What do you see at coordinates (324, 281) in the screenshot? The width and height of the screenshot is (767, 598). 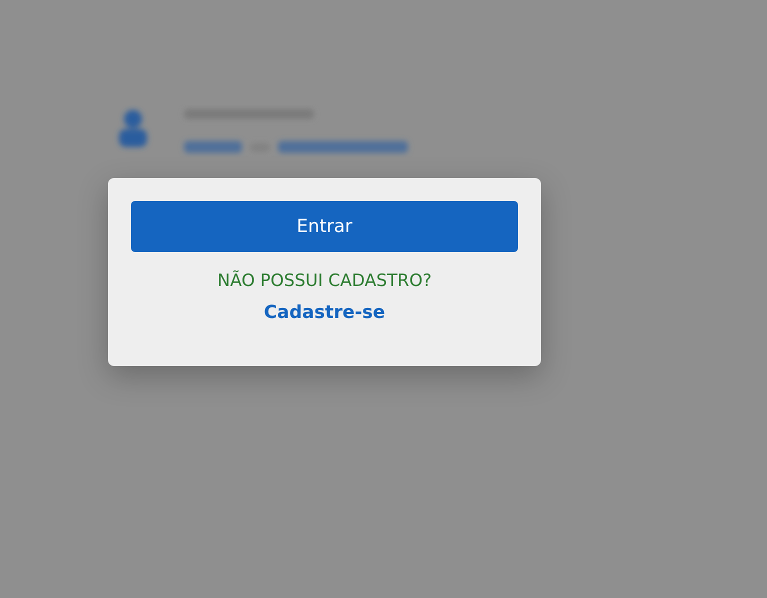 I see `signup-prompt: NÃO POSSUI CADASTRO?` at bounding box center [324, 281].